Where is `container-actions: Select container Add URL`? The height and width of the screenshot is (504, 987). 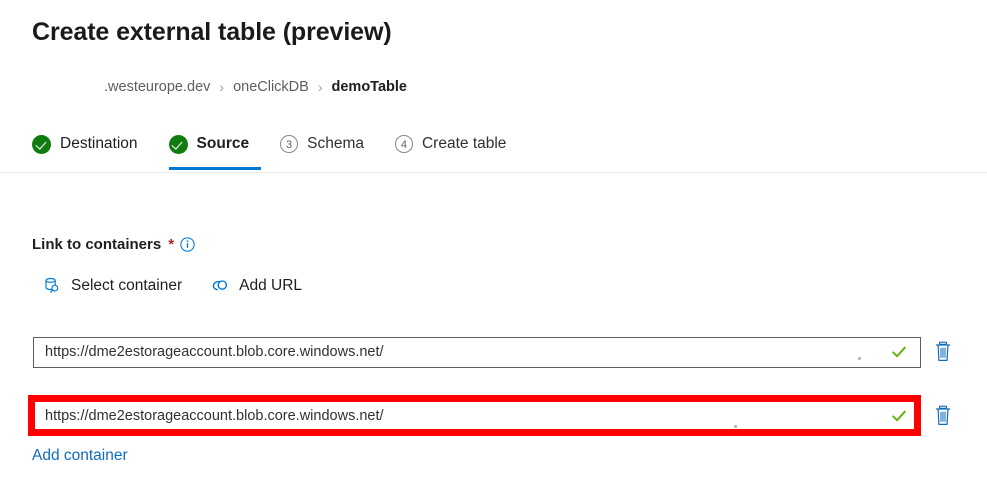
container-actions: Select container Add URL is located at coordinates (172, 286).